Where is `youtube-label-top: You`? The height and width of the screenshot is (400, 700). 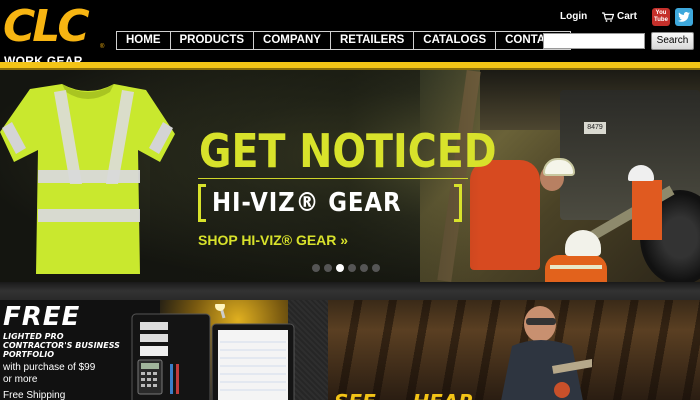
youtube-label-top: You is located at coordinates (661, 13).